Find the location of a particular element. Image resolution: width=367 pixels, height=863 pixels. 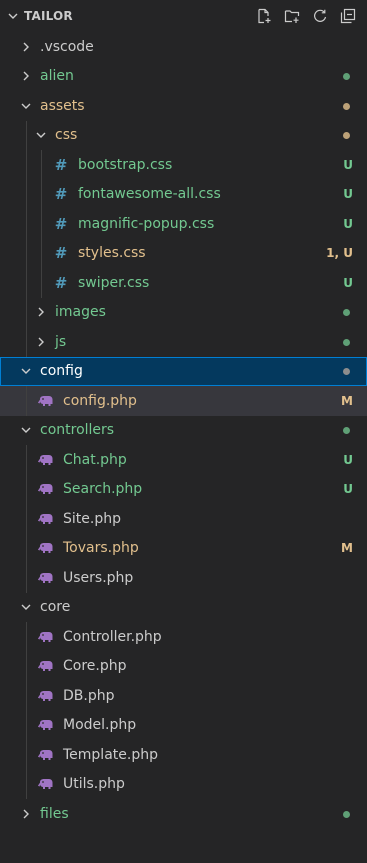

tree-folder-row: .vscode is located at coordinates (183, 47).